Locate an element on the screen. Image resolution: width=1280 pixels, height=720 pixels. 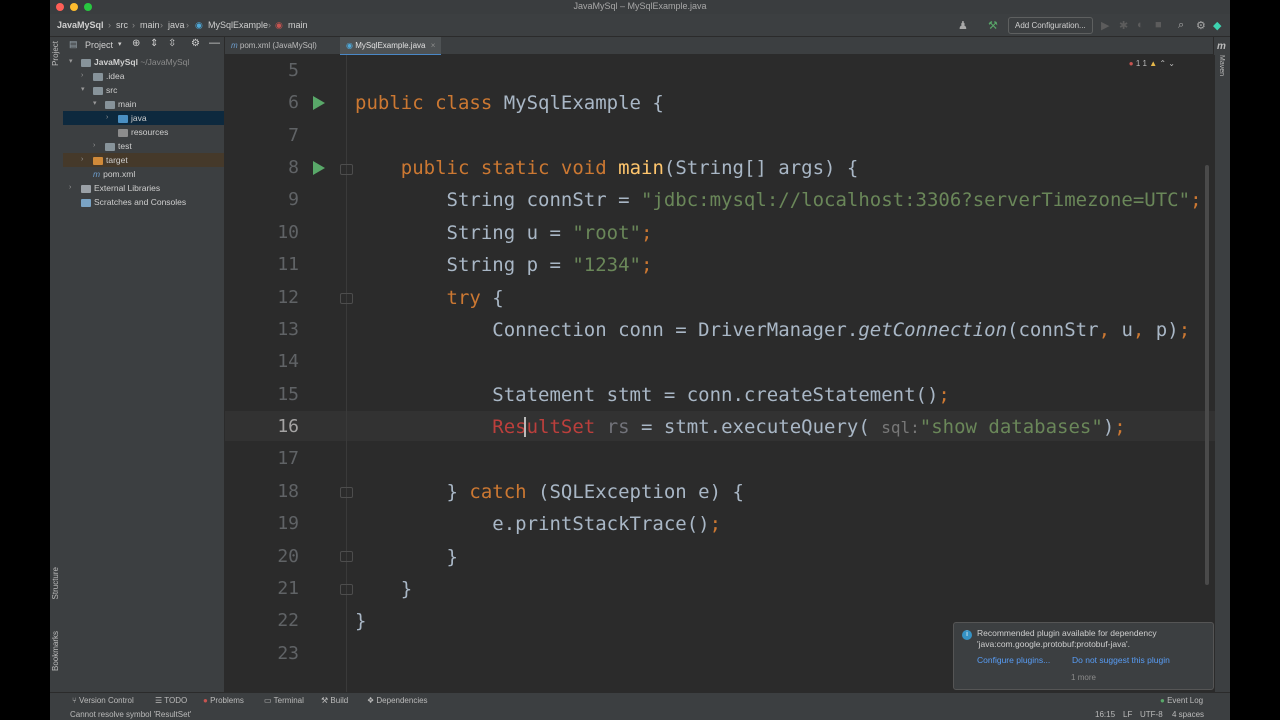
hide-panel-icon: — is located at coordinates (214, 43).